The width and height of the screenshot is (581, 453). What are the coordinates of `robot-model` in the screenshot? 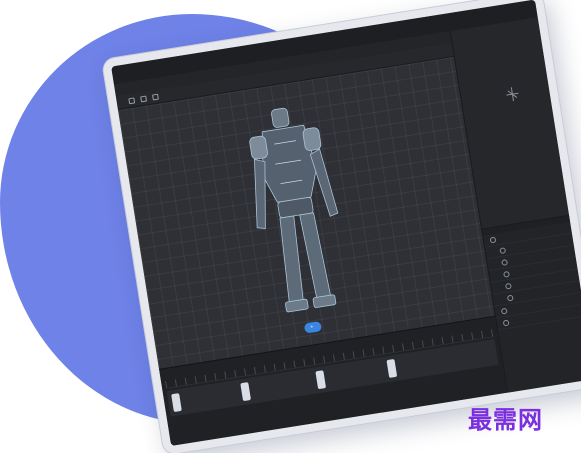 It's located at (296, 209).